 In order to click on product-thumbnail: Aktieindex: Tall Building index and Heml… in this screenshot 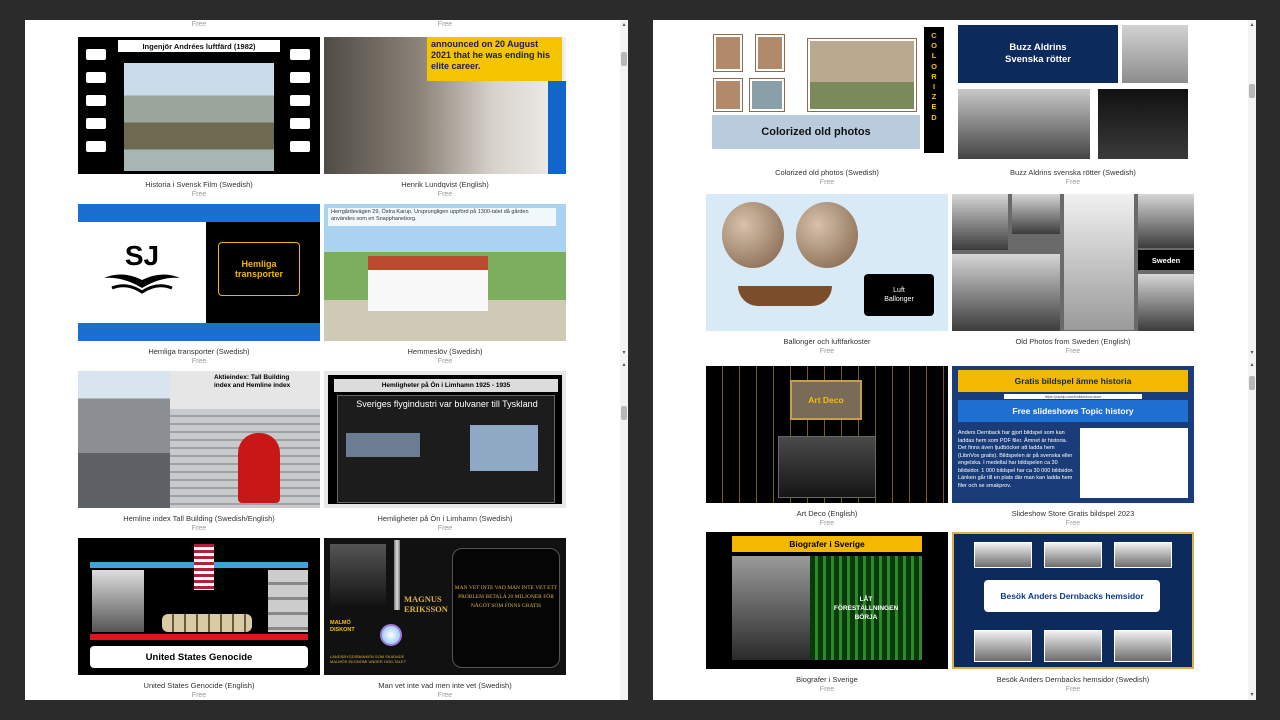, I will do `click(199, 439)`.